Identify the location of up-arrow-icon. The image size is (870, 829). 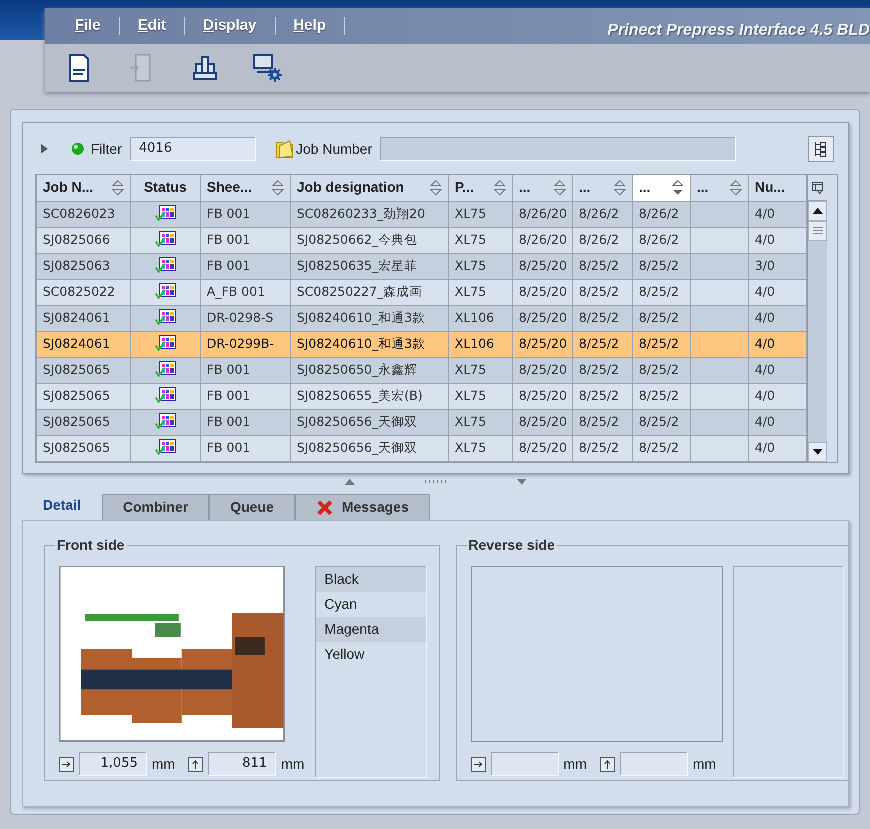
(817, 211).